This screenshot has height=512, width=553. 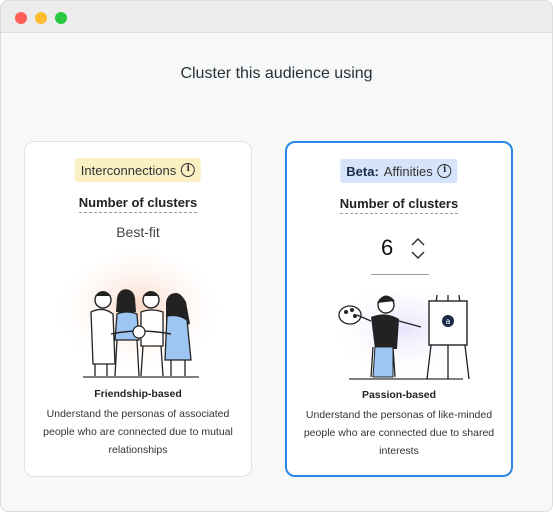 I want to click on card-title: Friendship-based, so click(x=138, y=394).